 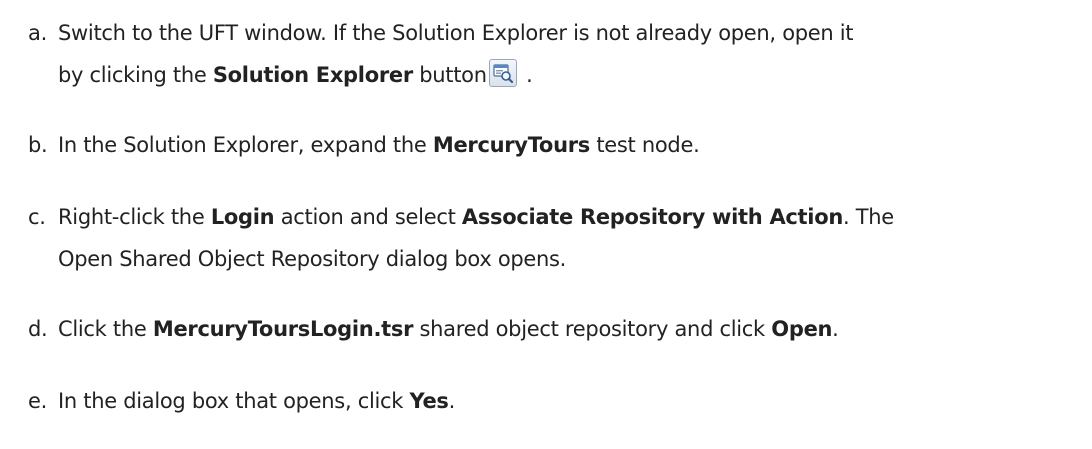 I want to click on ui-term: Yes, so click(x=429, y=401).